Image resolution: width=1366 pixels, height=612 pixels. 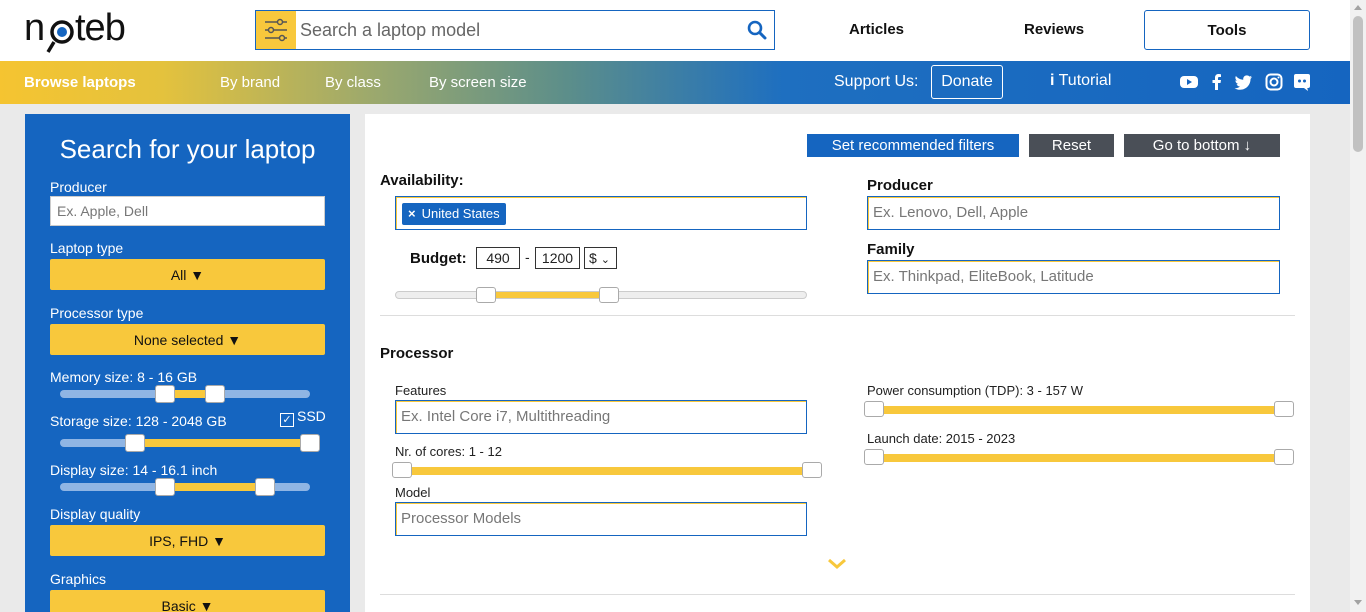 What do you see at coordinates (448, 451) in the screenshot?
I see `cores-label: Nr. of cores: 1 - 12` at bounding box center [448, 451].